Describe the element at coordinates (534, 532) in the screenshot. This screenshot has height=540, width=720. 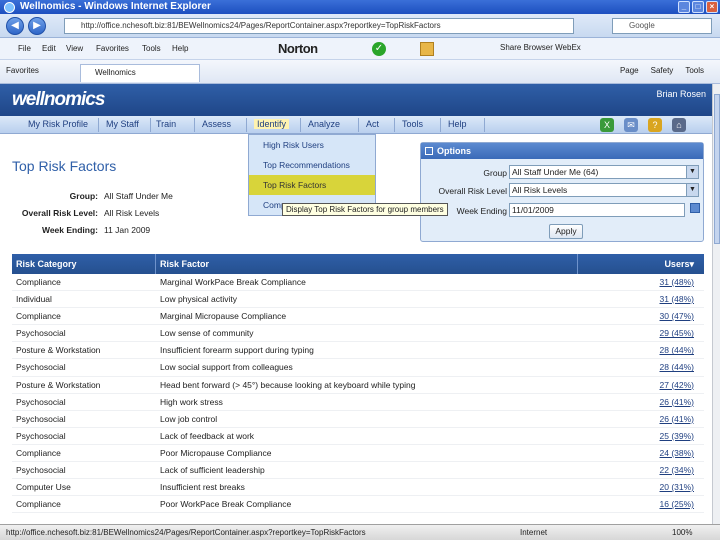
I see `status-zone: Internet` at that location.